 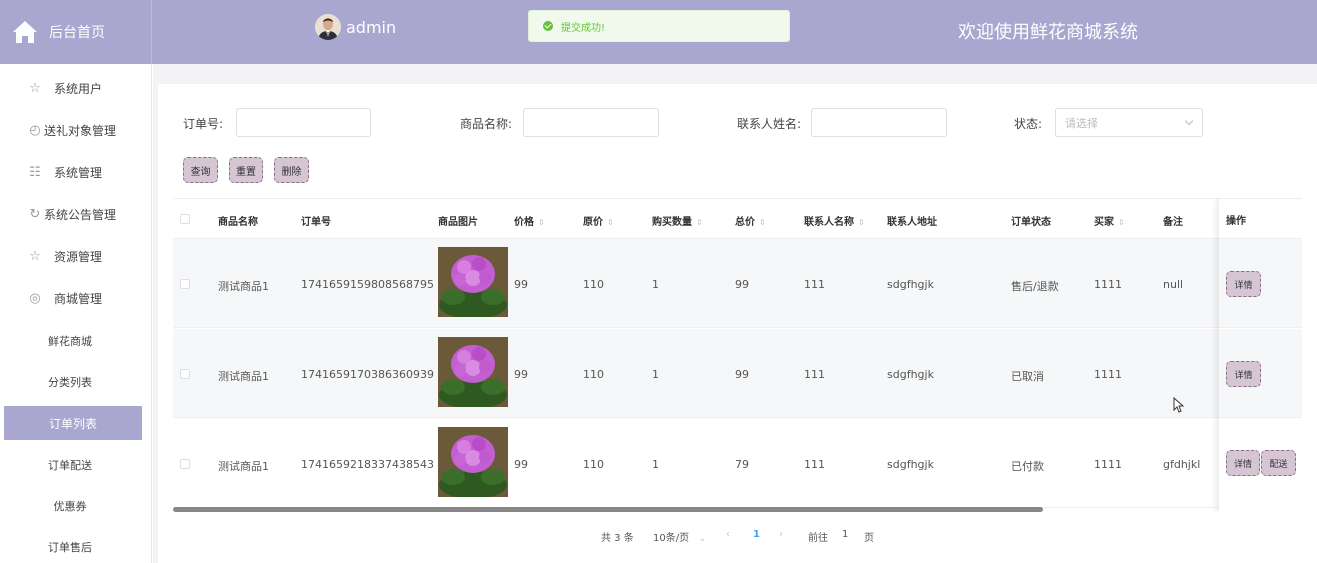 What do you see at coordinates (243, 376) in the screenshot?
I see `cell-goods-name: 测试商品1` at bounding box center [243, 376].